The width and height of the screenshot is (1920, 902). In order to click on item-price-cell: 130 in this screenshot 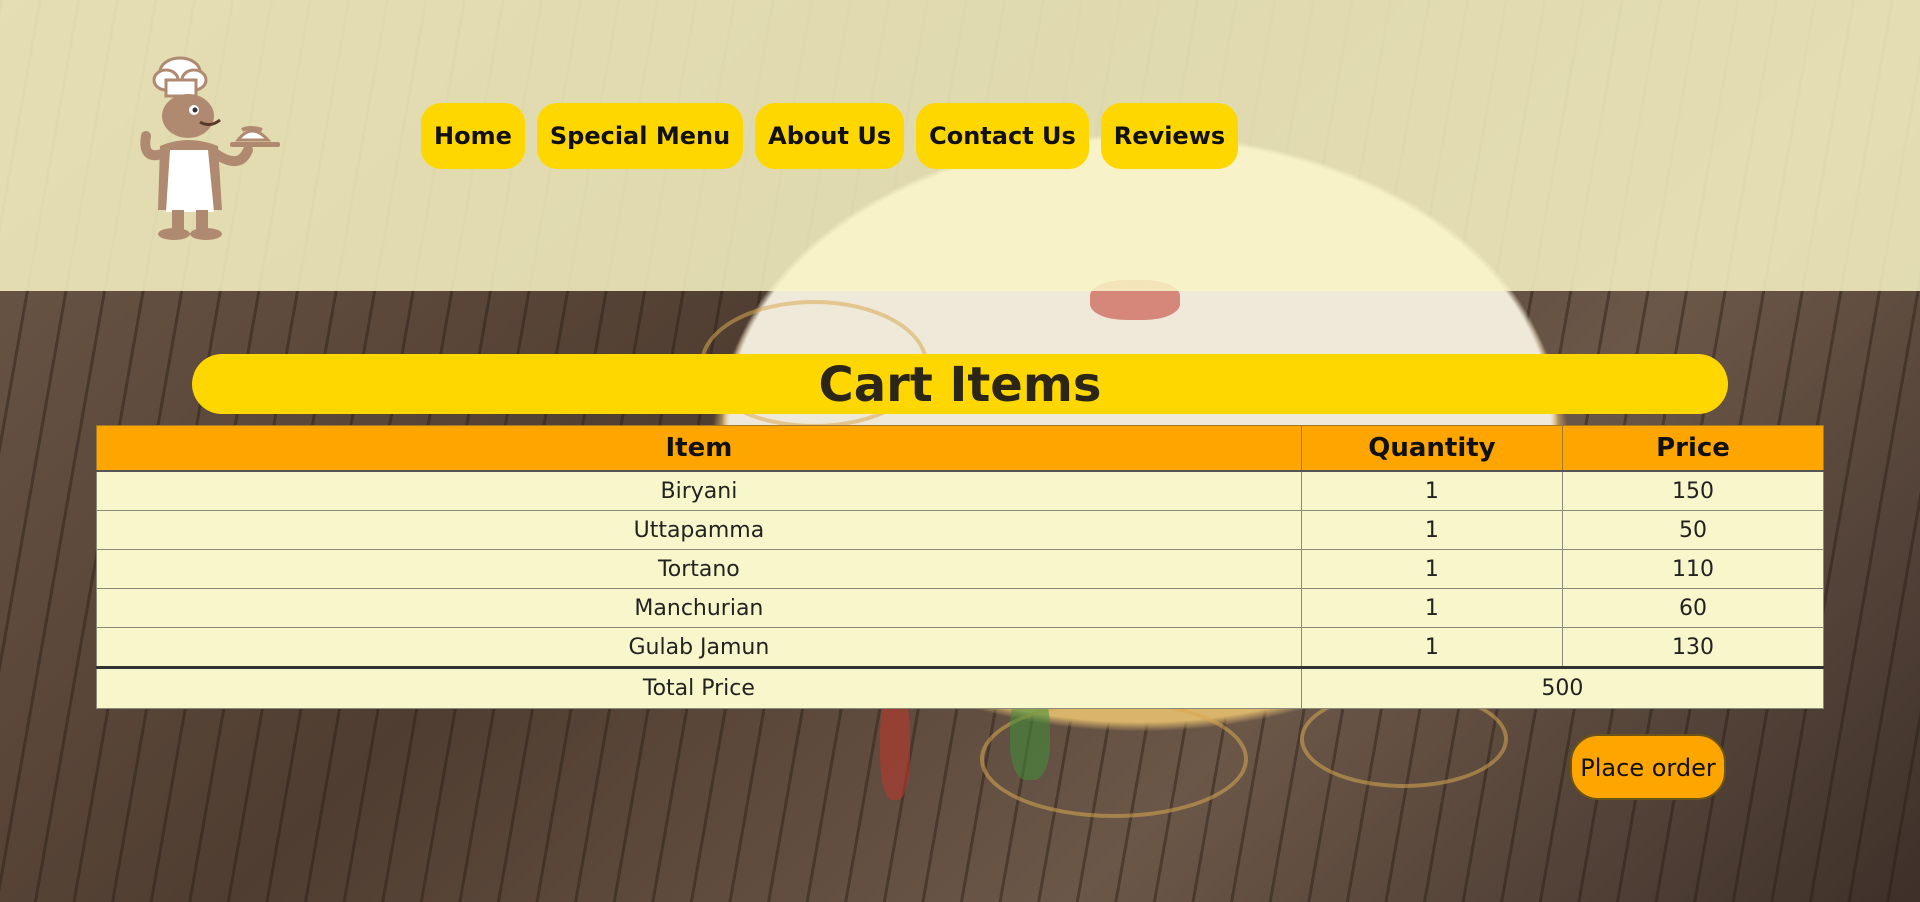, I will do `click(1693, 647)`.